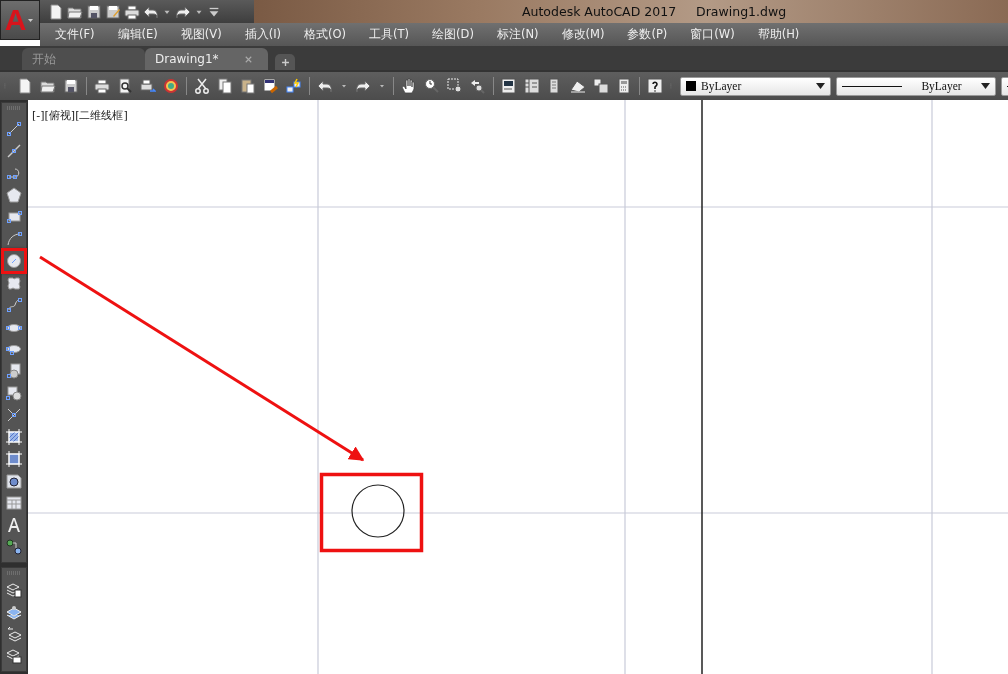 Image resolution: width=1008 pixels, height=674 pixels. Describe the element at coordinates (755, 86) in the screenshot. I see `color-dropdown: ByLayer` at that location.